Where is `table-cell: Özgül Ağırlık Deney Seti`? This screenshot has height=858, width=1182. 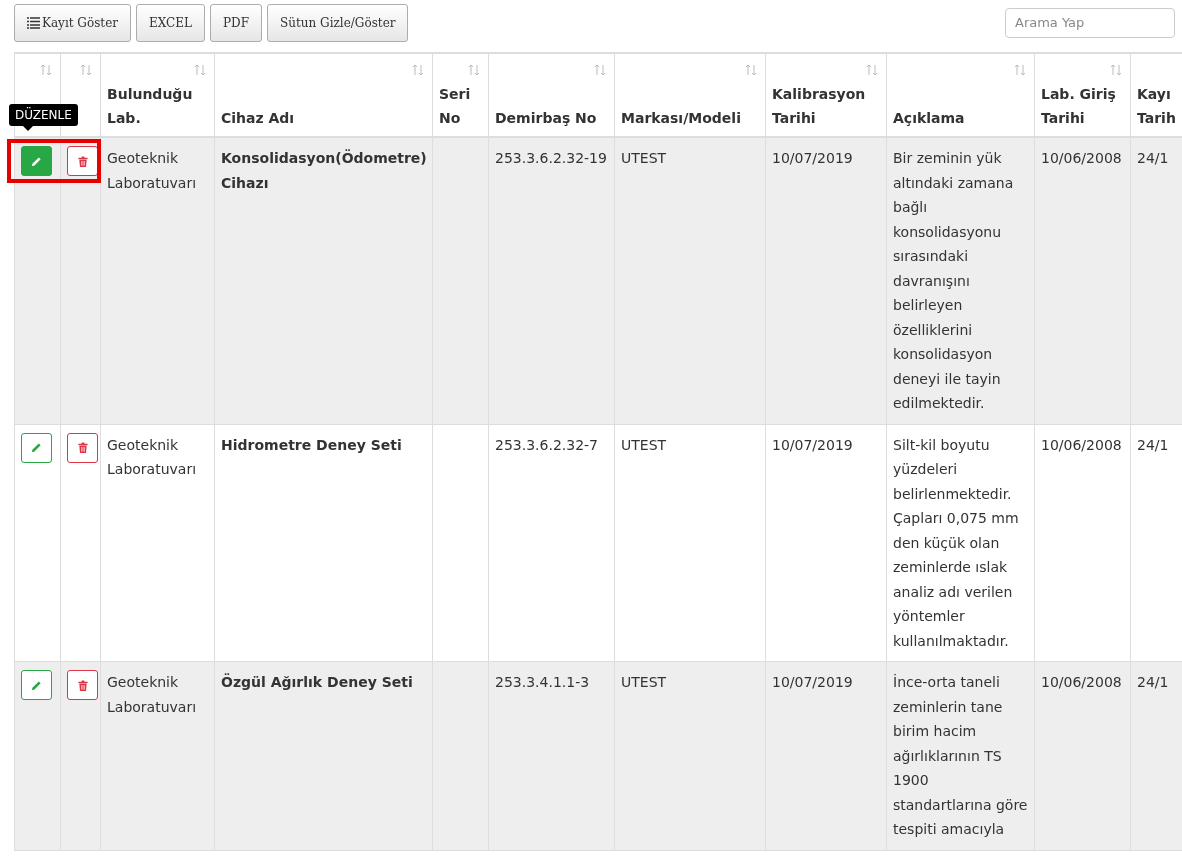
table-cell: Özgül Ağırlık Deney Seti is located at coordinates (317, 682).